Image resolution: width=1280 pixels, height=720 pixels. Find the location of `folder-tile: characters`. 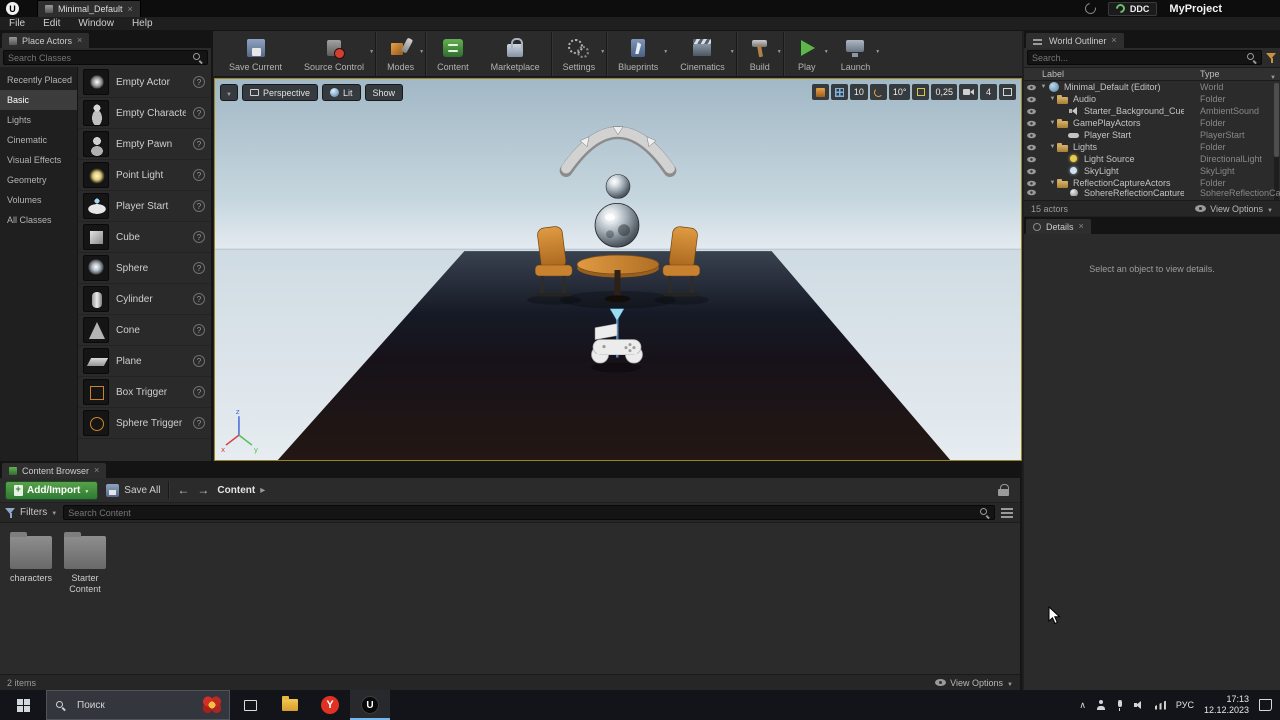

folder-tile: characters is located at coordinates (31, 557).